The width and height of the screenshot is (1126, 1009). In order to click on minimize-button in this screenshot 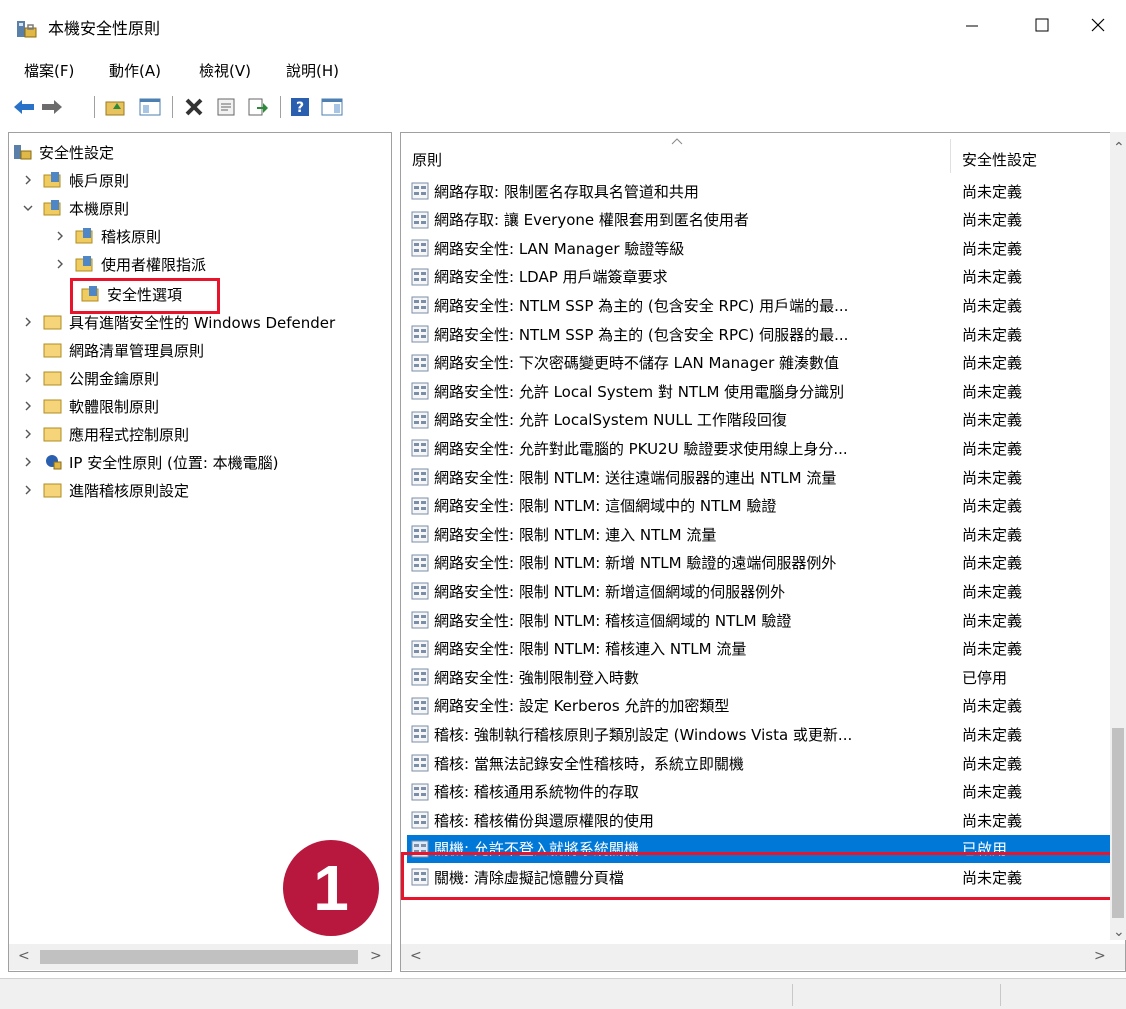, I will do `click(972, 25)`.